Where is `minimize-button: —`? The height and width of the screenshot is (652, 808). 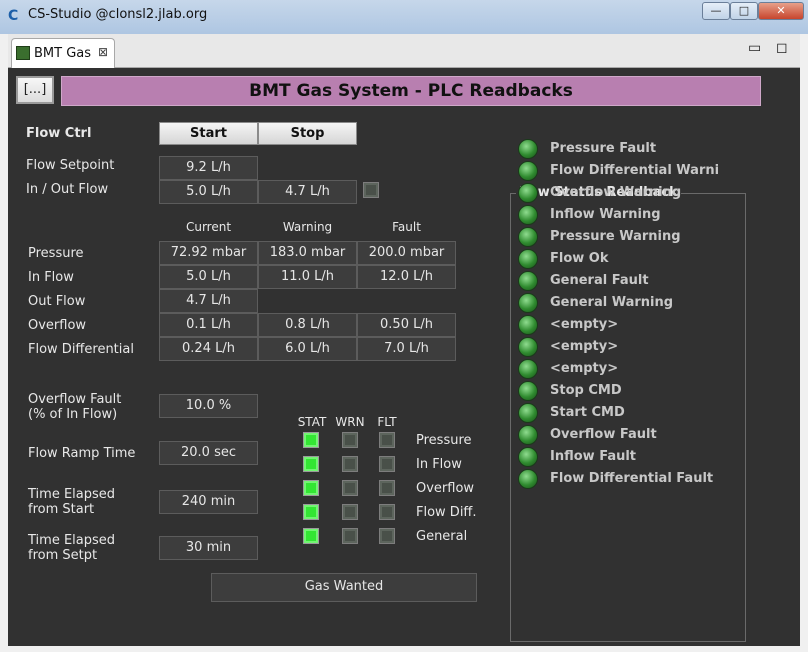
minimize-button: — is located at coordinates (716, 11).